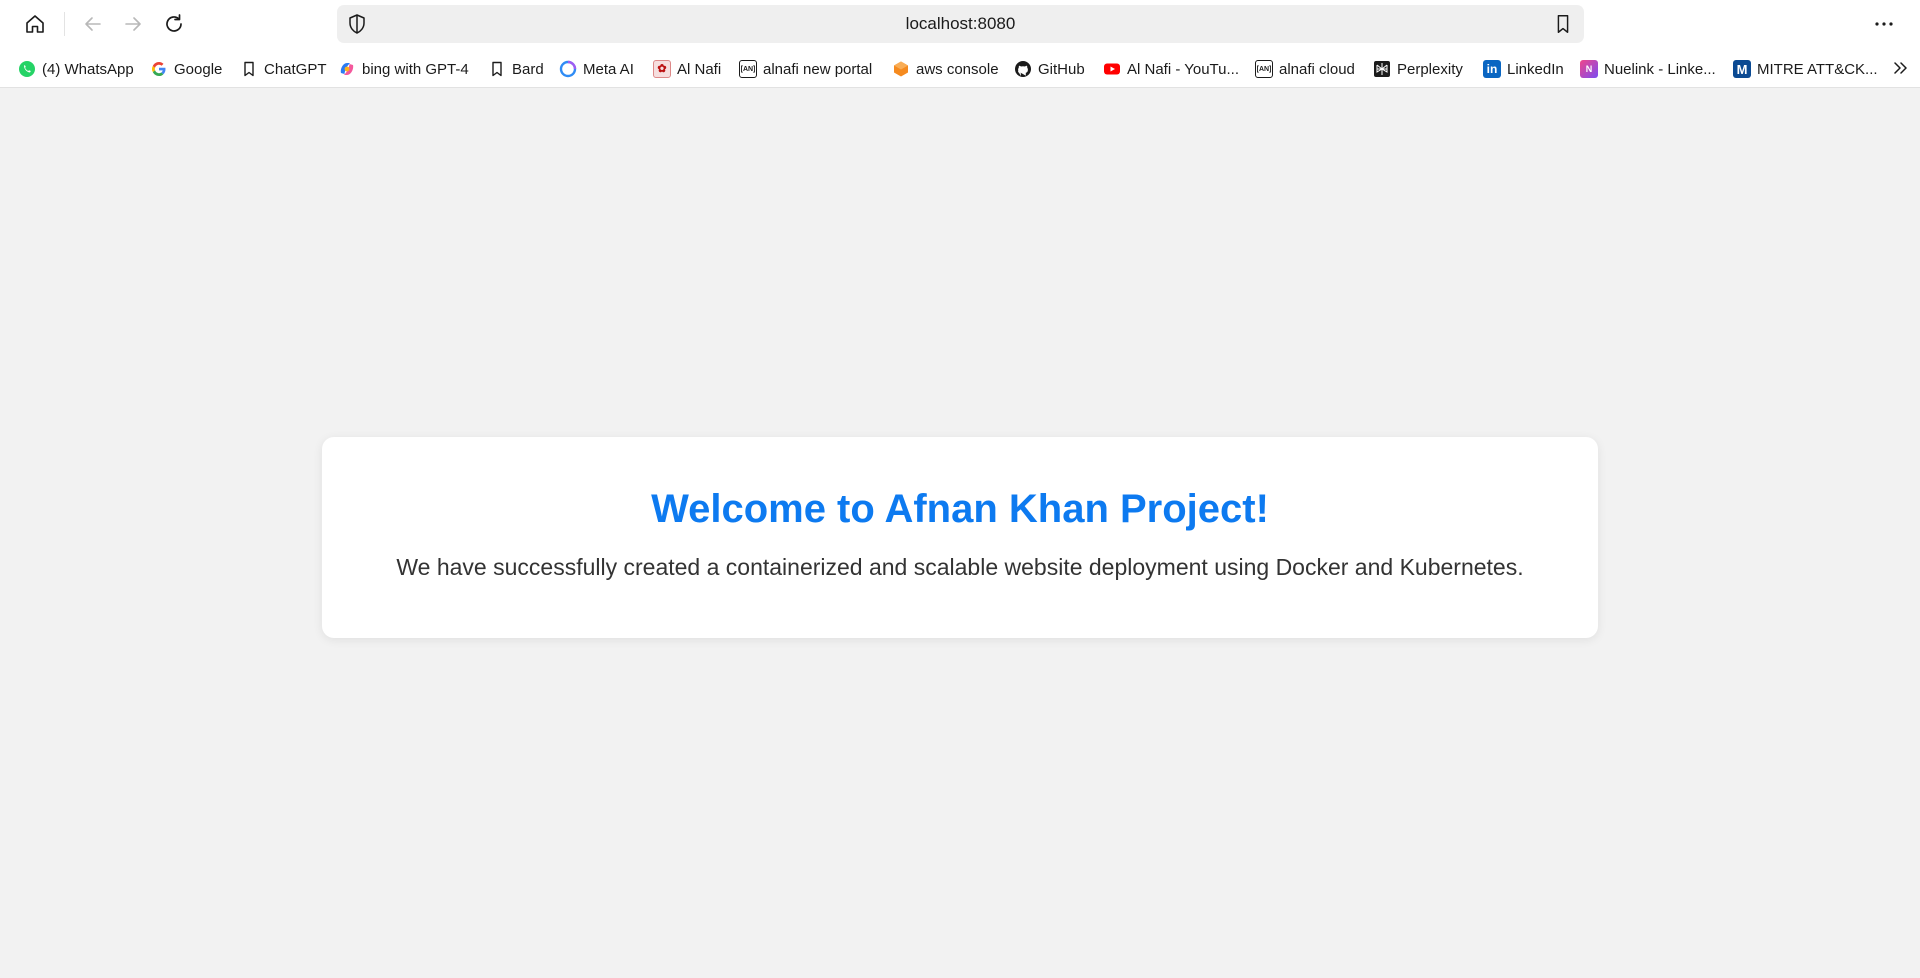  I want to click on alnafi-icon: ✿, so click(662, 69).